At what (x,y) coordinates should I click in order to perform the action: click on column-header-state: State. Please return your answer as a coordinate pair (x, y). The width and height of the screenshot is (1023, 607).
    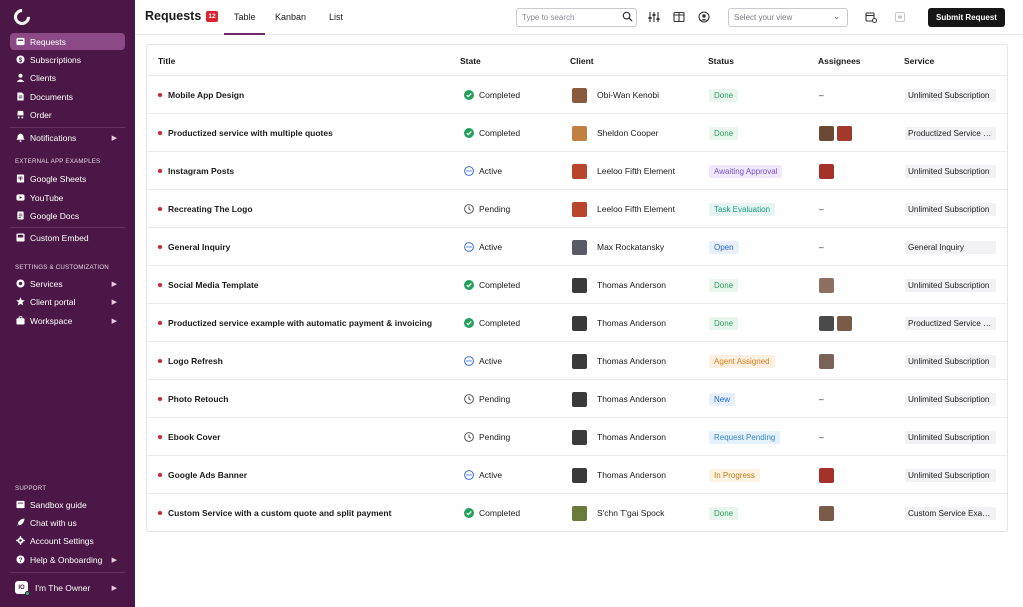
    Looking at the image, I should click on (470, 61).